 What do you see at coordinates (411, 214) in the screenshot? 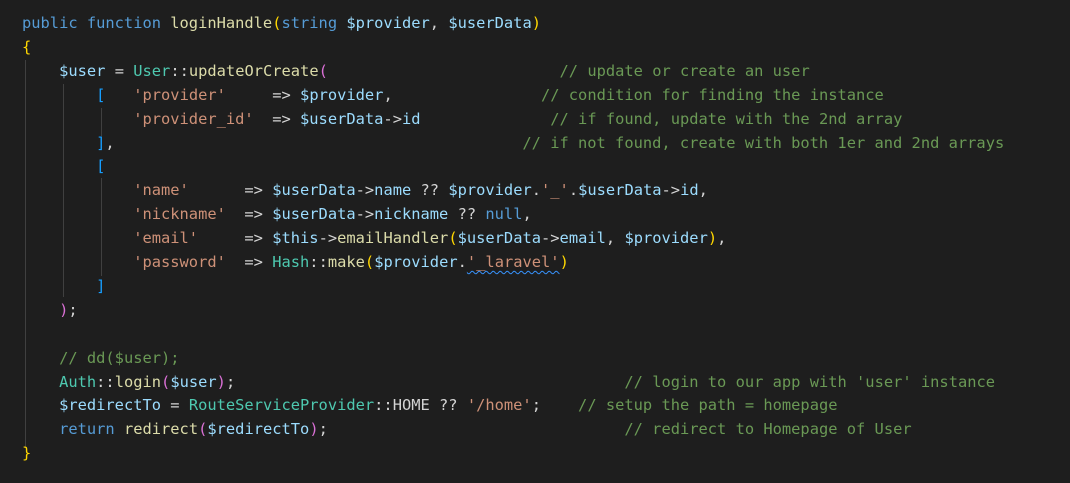
I see `code-token: nickname` at bounding box center [411, 214].